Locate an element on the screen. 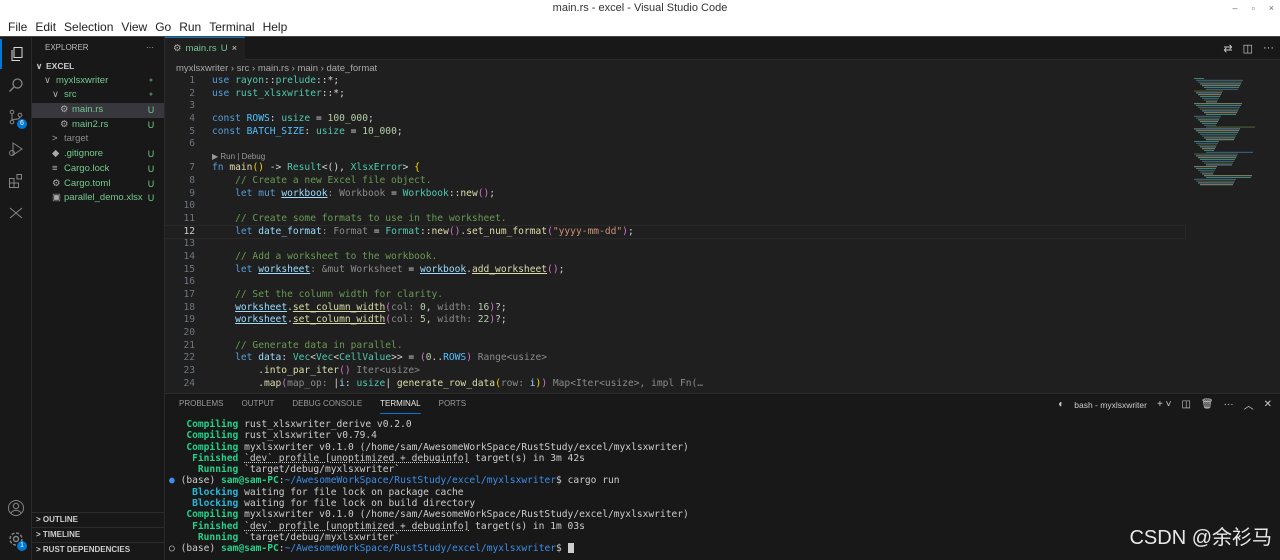 The image size is (1280, 560). code-token: // Add a worksheet to the workbook. is located at coordinates (325, 256).